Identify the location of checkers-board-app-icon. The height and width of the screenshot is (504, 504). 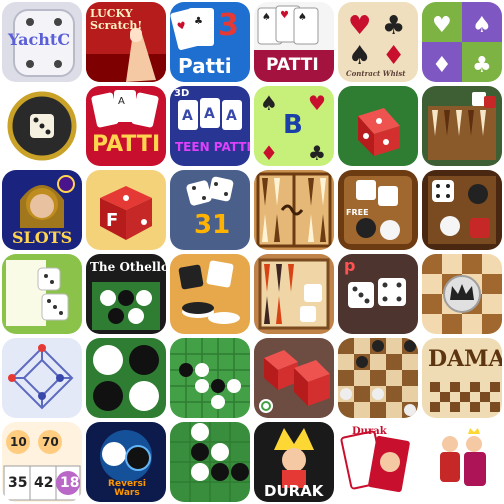
(378, 378).